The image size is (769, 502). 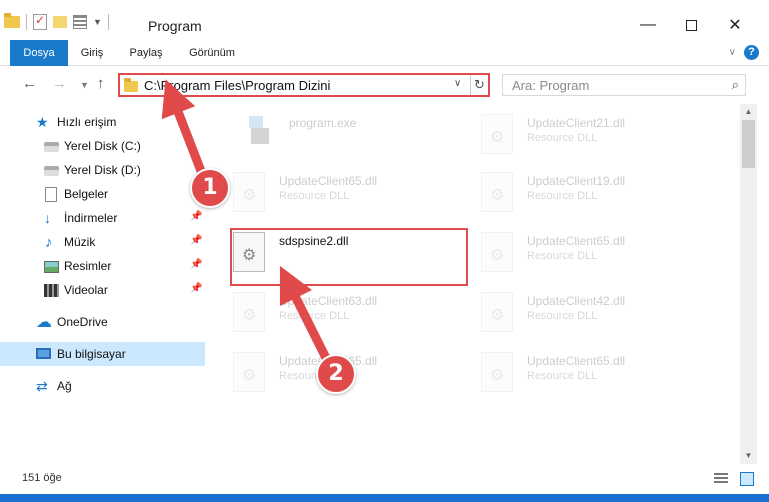 What do you see at coordinates (624, 85) in the screenshot?
I see `search-input: Ara: Program ⌕` at bounding box center [624, 85].